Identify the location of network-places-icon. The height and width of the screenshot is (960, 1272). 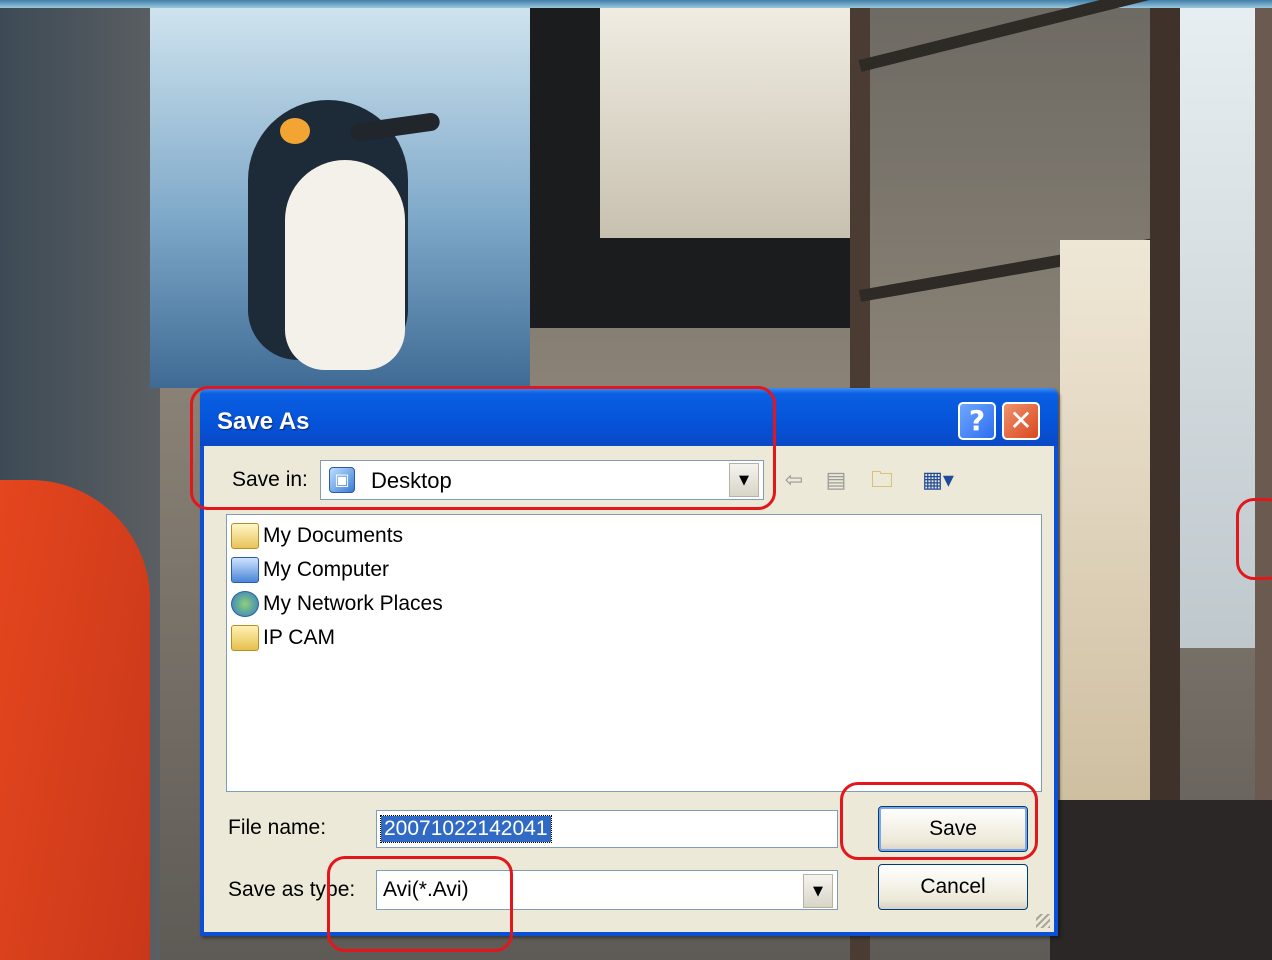
(245, 604).